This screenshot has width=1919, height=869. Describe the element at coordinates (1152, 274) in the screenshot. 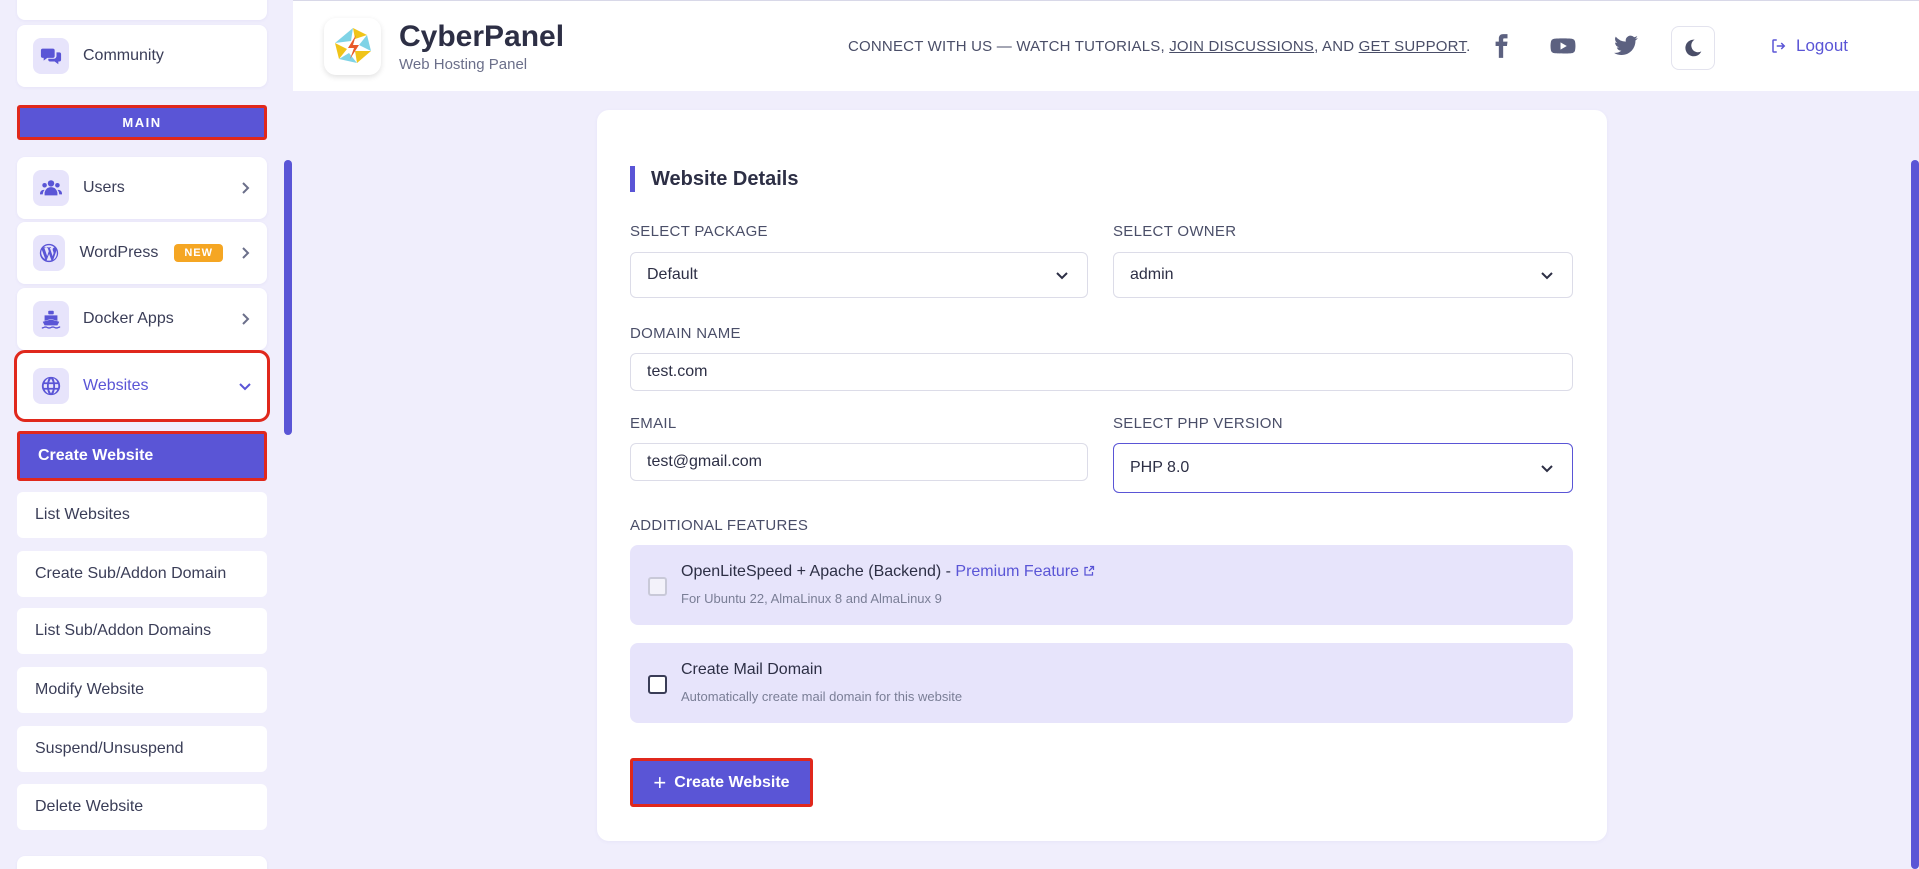

I see `owner-value: admin` at that location.